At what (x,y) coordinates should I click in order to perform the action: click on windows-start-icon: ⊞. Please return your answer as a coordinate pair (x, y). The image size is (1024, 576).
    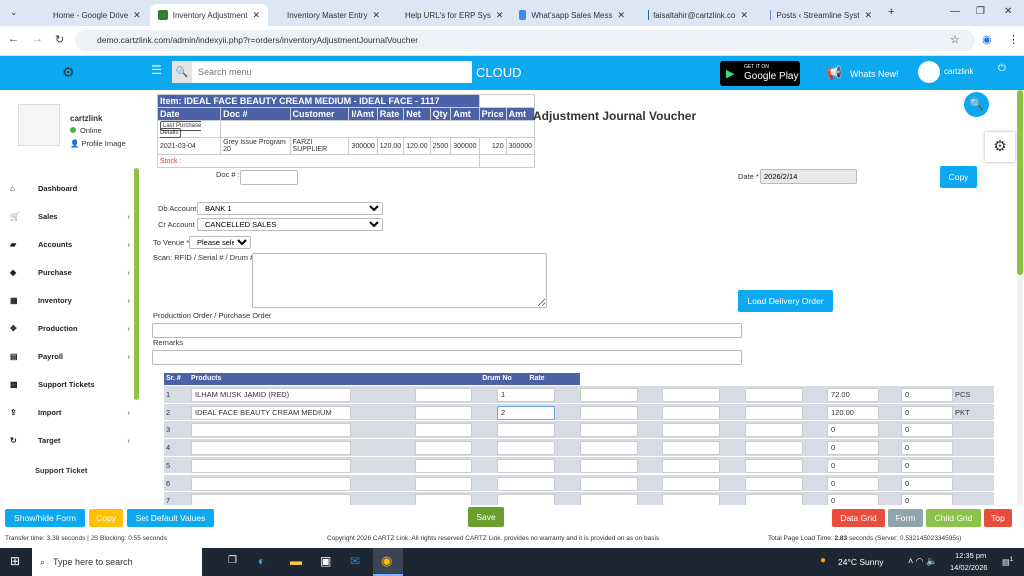
    Looking at the image, I should click on (15, 561).